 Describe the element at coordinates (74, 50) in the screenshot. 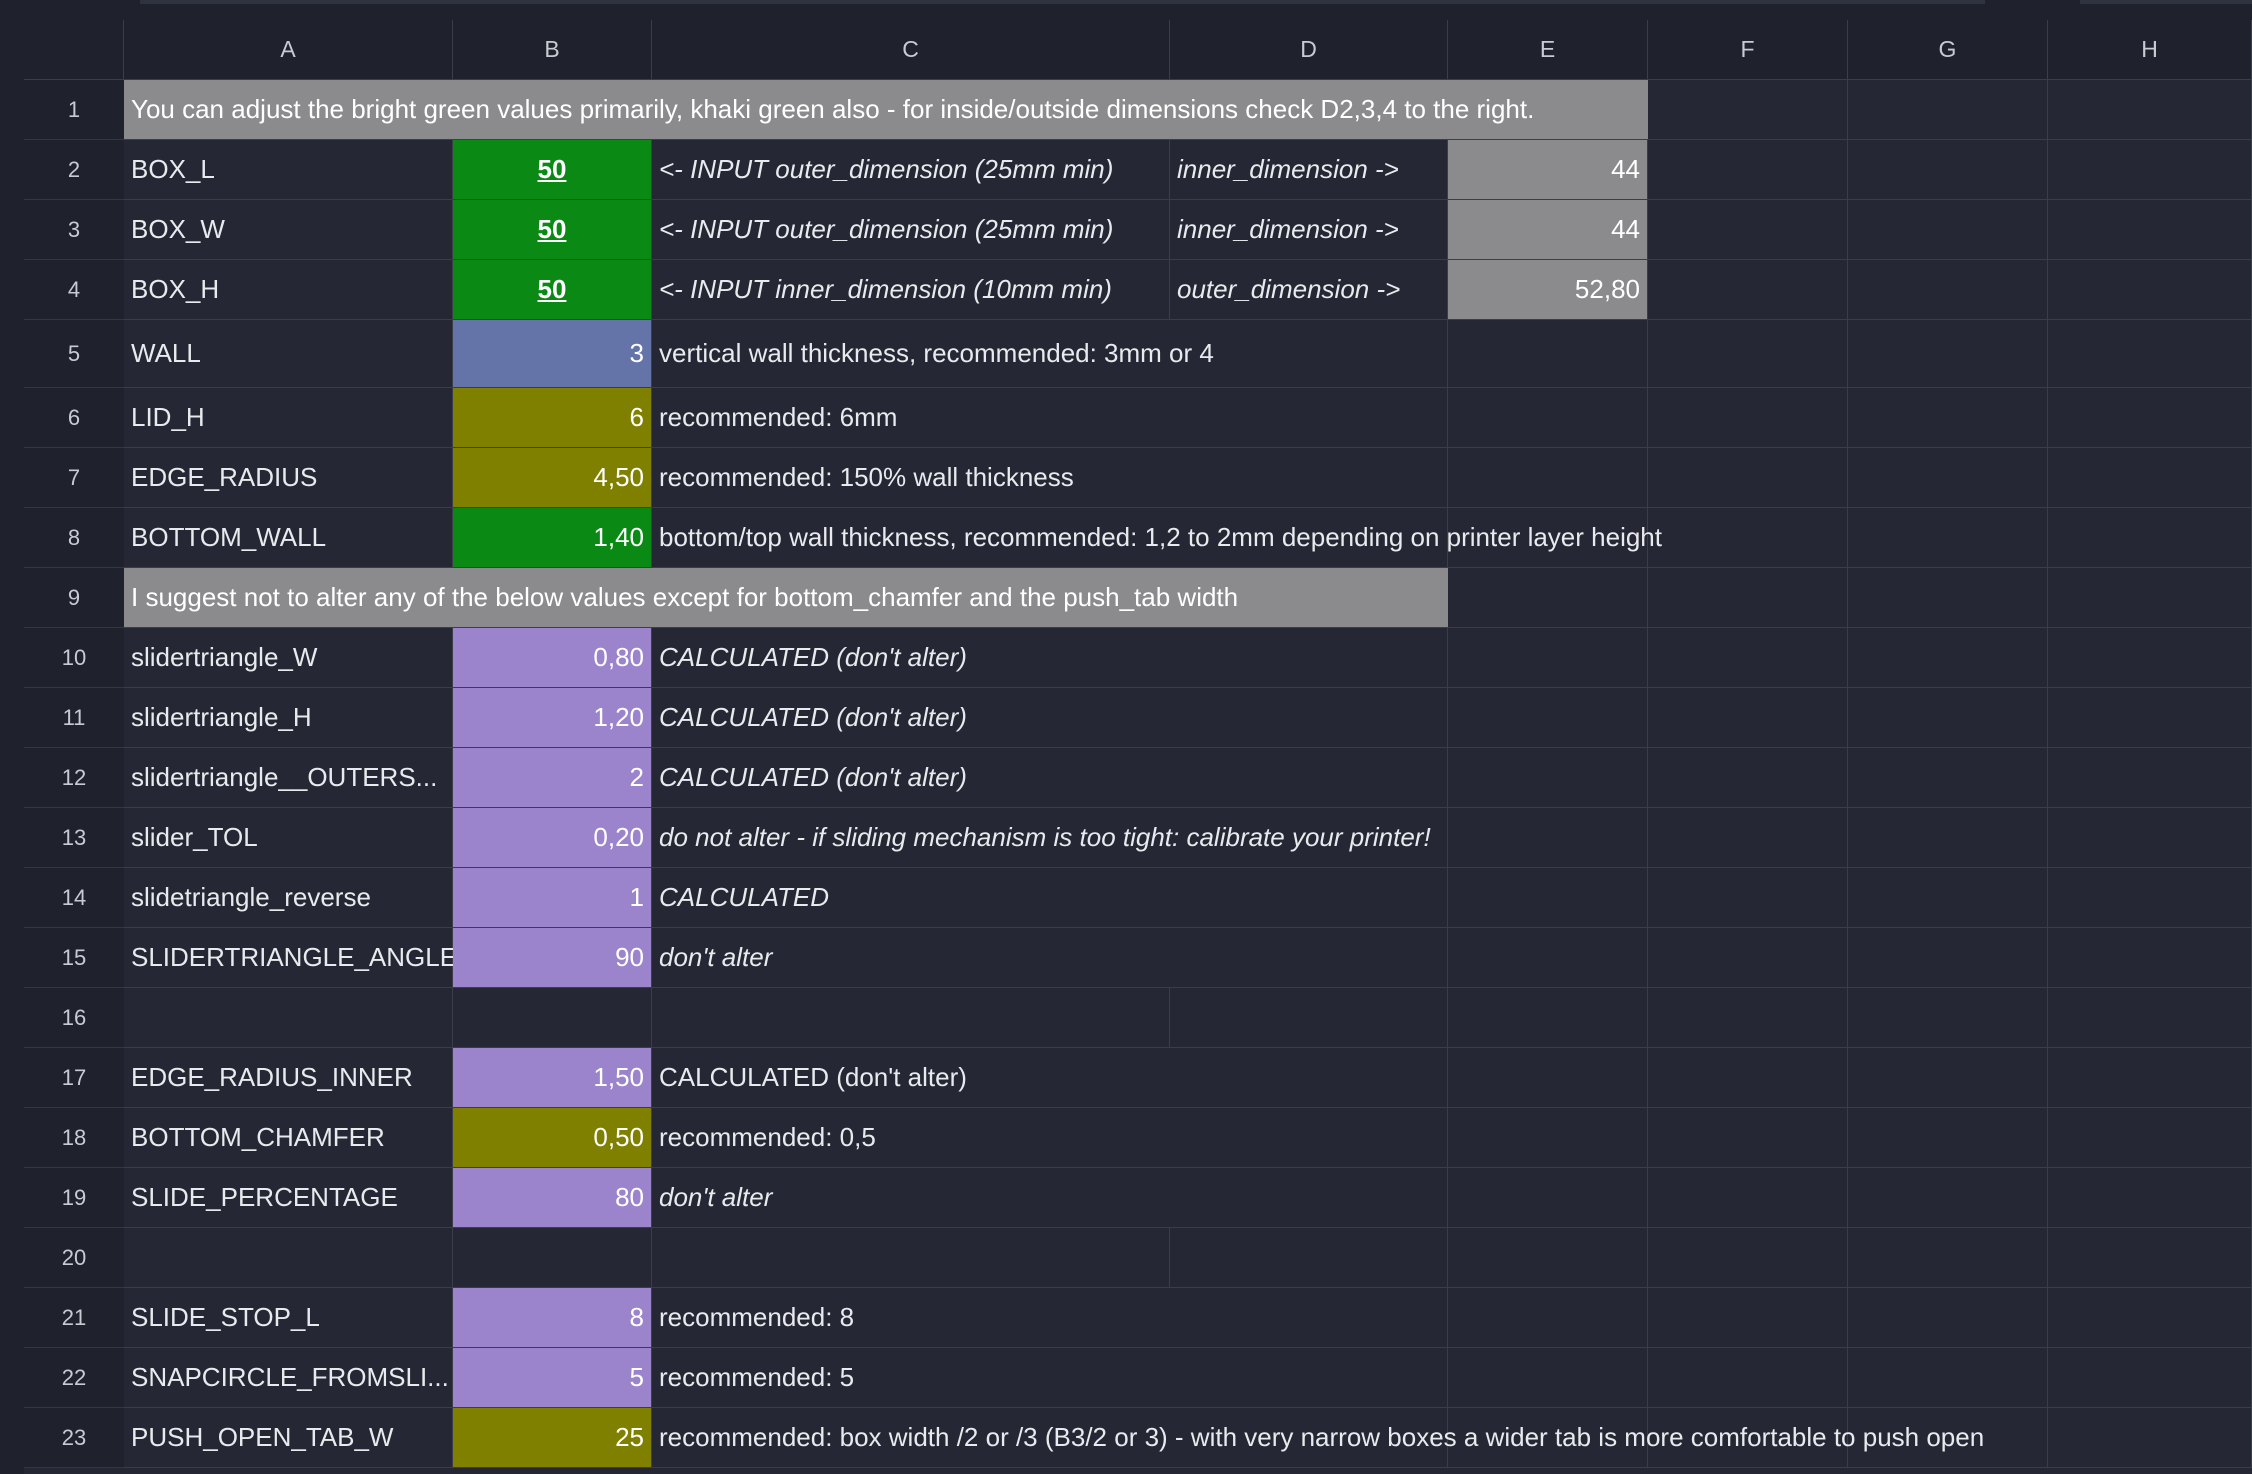

I see `select-all-corner` at that location.